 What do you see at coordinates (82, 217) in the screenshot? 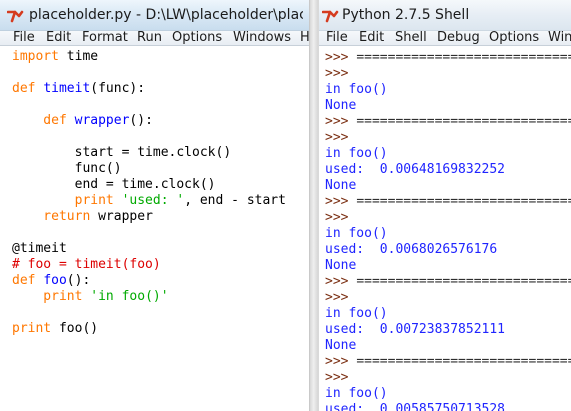
I see `code-line: return wrapper` at bounding box center [82, 217].